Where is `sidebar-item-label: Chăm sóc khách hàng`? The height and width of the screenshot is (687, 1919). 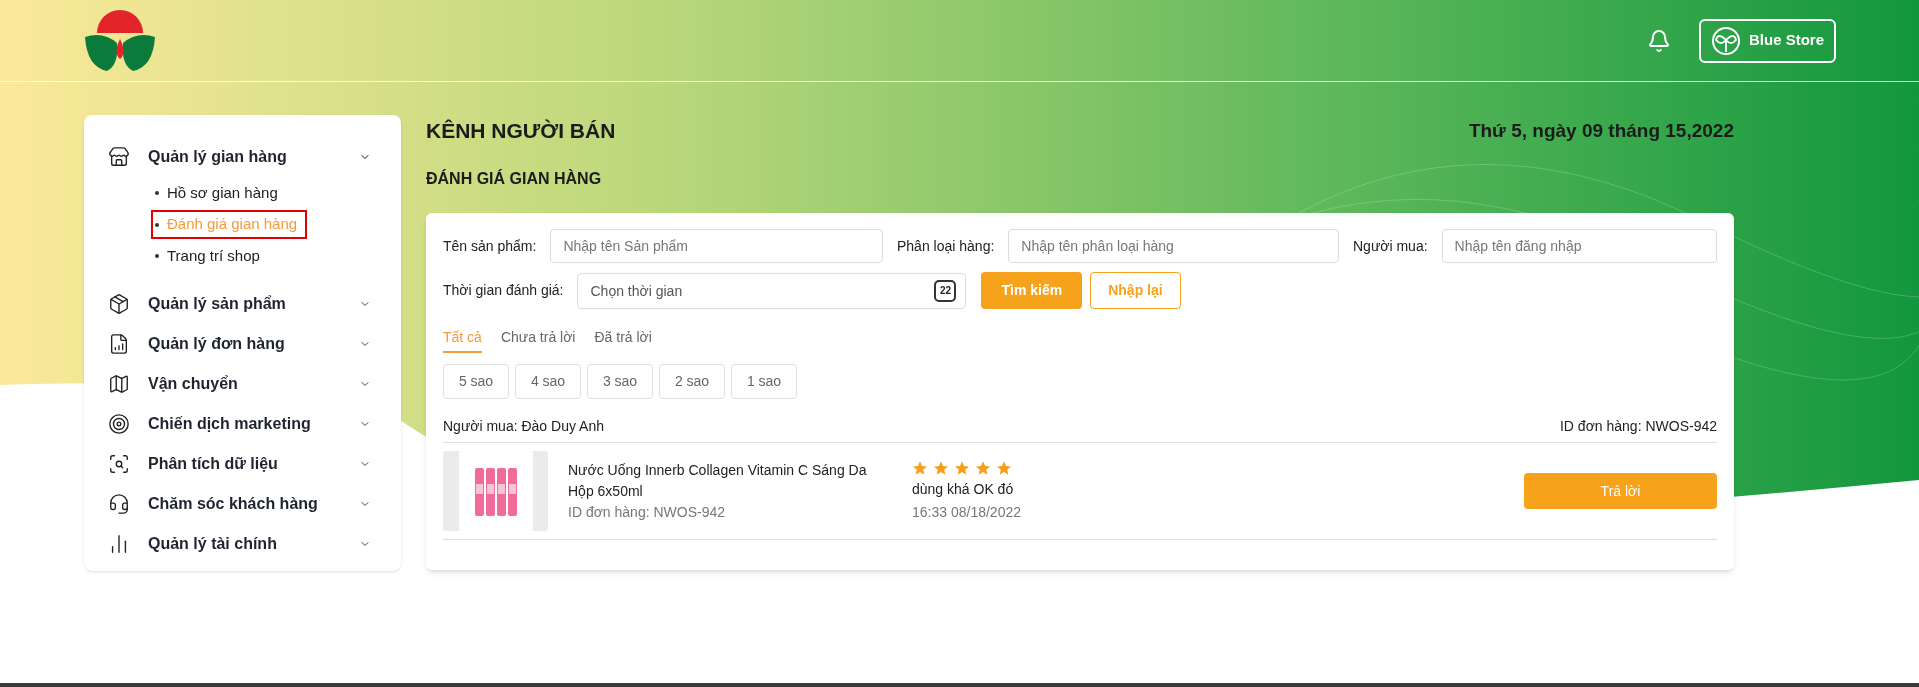
sidebar-item-label: Chăm sóc khách hàng is located at coordinates (233, 503).